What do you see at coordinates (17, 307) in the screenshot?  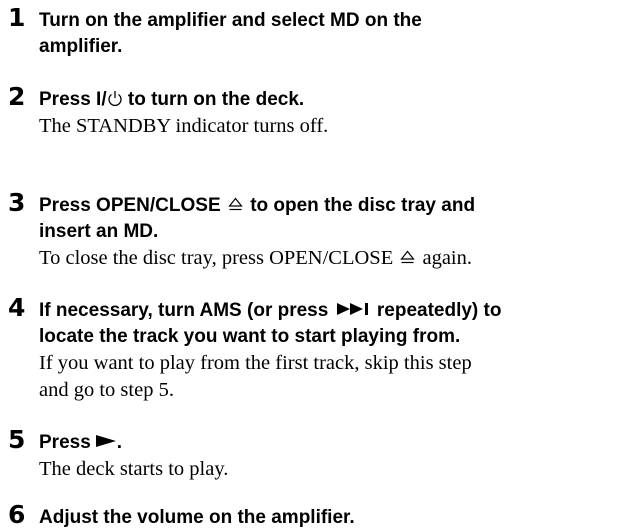 I see `step-number: 4` at bounding box center [17, 307].